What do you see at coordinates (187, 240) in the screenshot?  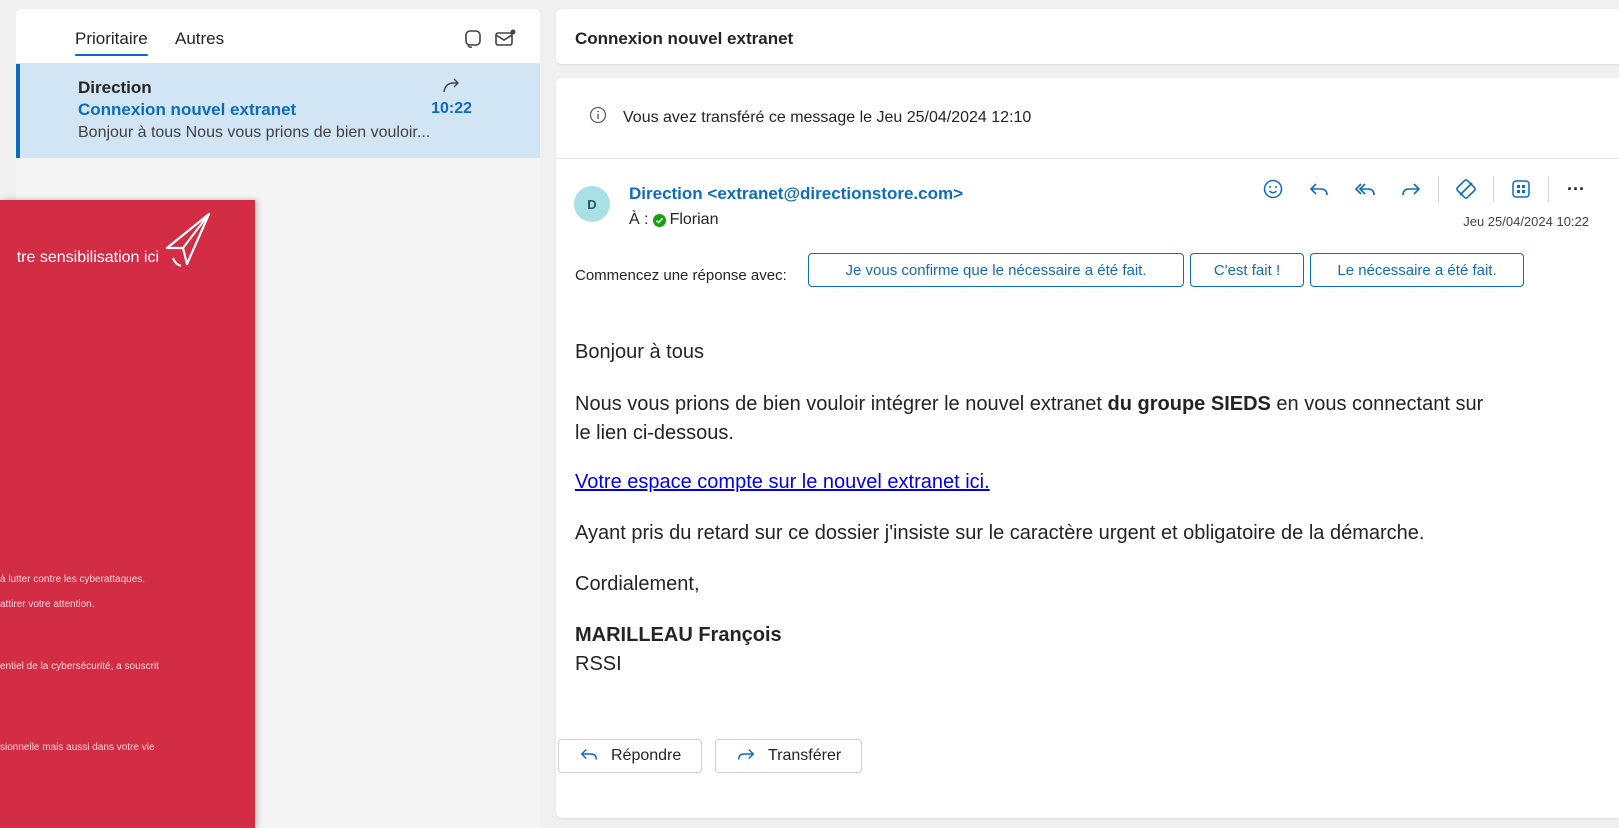 I see `paper-plane-icon` at bounding box center [187, 240].